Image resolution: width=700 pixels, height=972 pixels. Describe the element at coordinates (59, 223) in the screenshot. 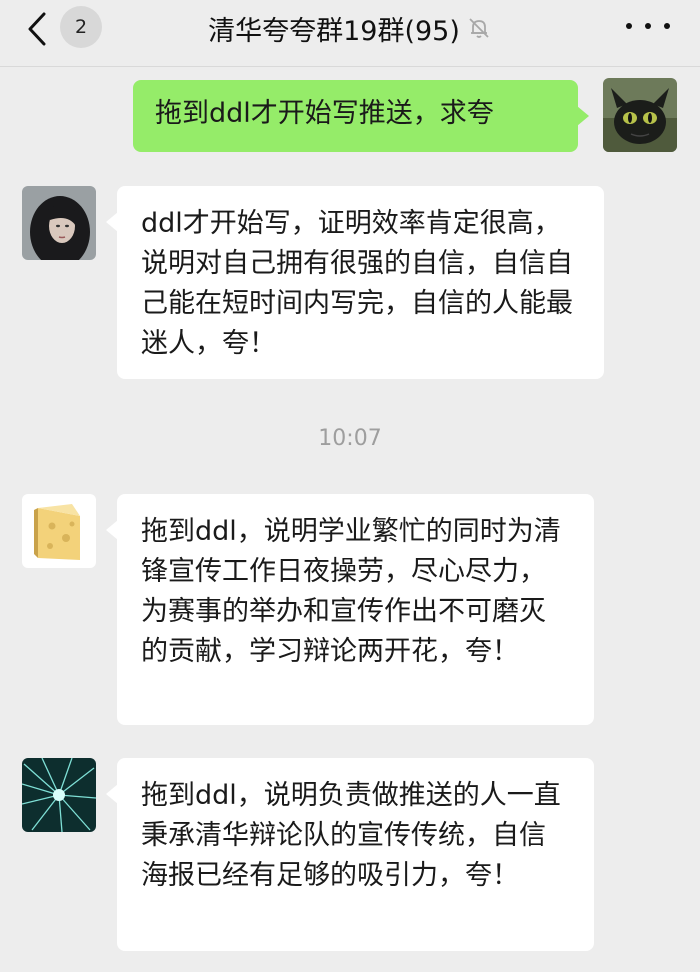

I see `girl-avatar` at that location.